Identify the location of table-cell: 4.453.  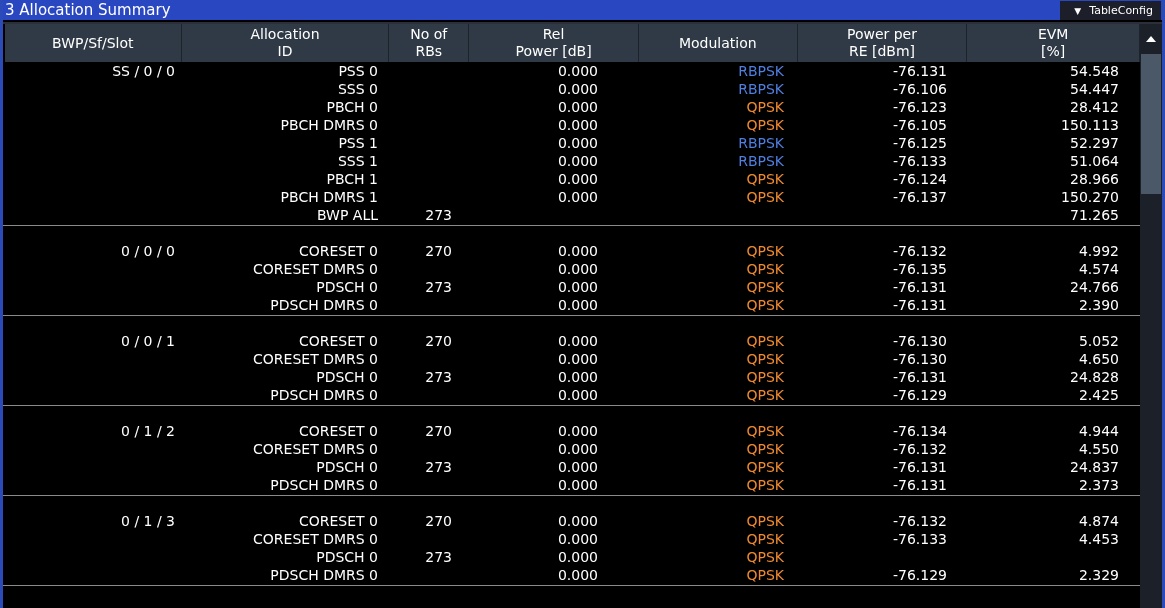
(1098, 539).